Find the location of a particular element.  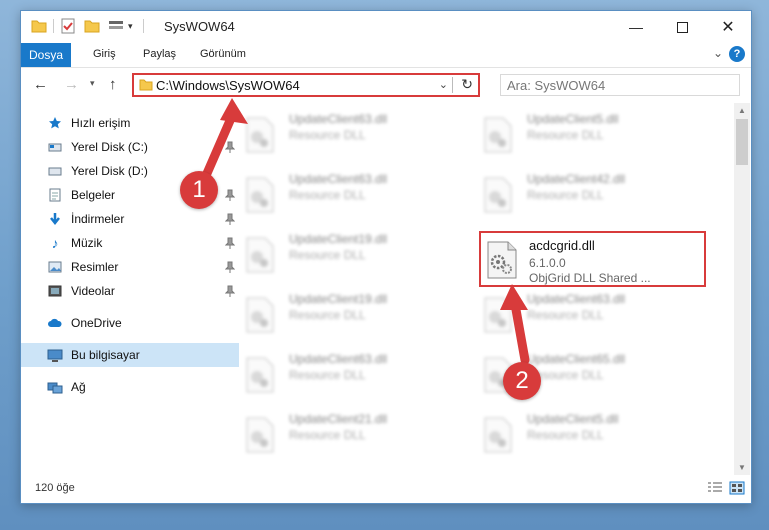

tab-gorunum: Görünüm is located at coordinates (223, 54).